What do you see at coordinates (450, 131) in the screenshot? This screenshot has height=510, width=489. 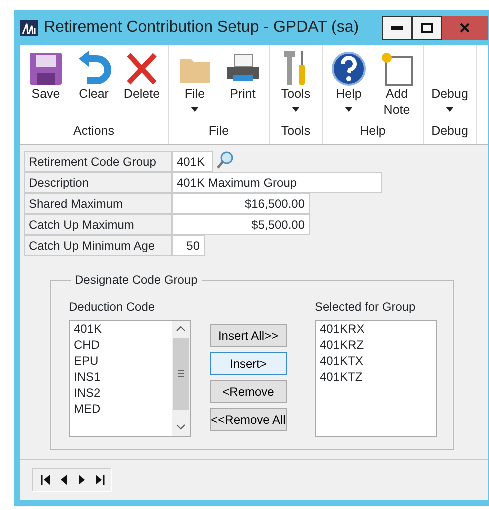 I see `ribbon-group-label: Debug` at bounding box center [450, 131].